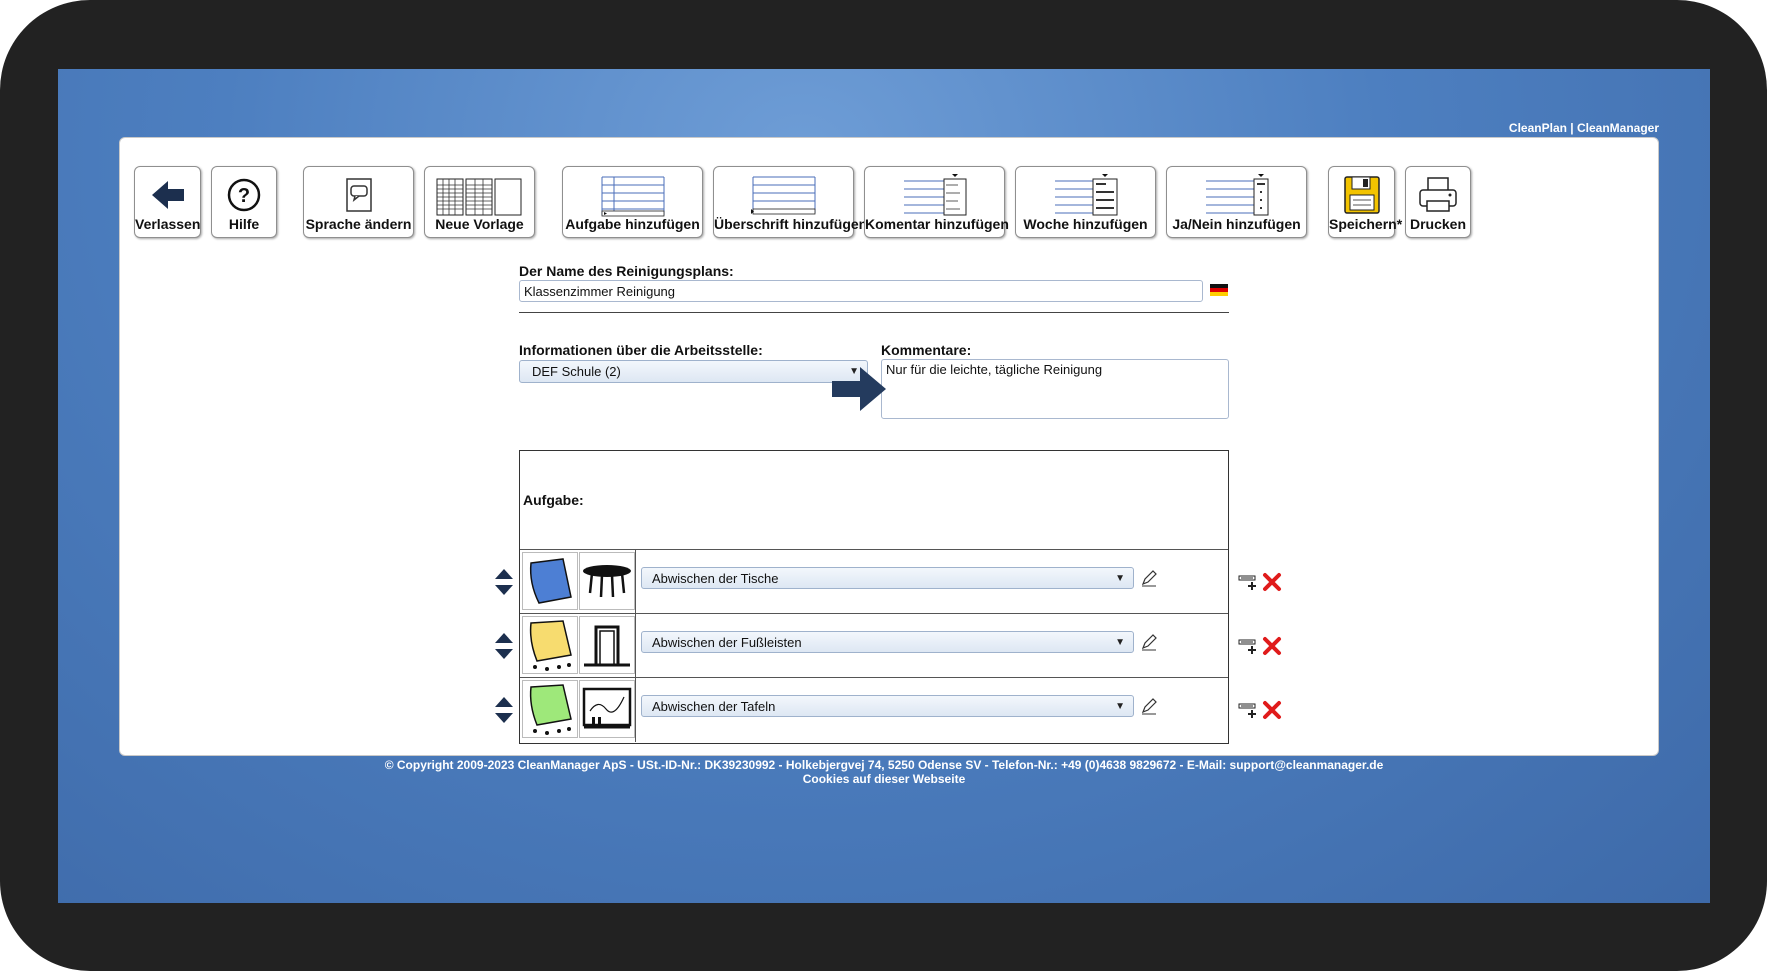 This screenshot has width=1767, height=971. I want to click on workplace-select-value: DEF Schule (2), so click(576, 371).